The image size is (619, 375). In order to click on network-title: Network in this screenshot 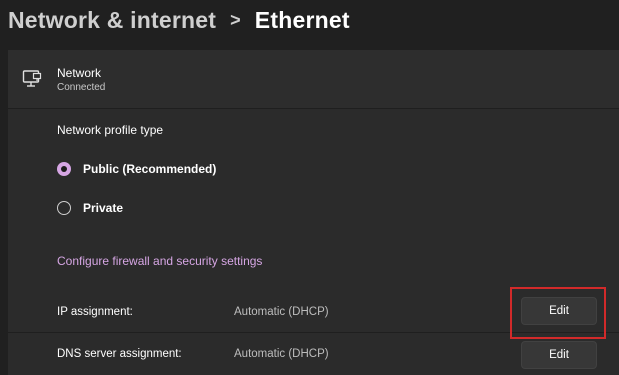, I will do `click(79, 73)`.